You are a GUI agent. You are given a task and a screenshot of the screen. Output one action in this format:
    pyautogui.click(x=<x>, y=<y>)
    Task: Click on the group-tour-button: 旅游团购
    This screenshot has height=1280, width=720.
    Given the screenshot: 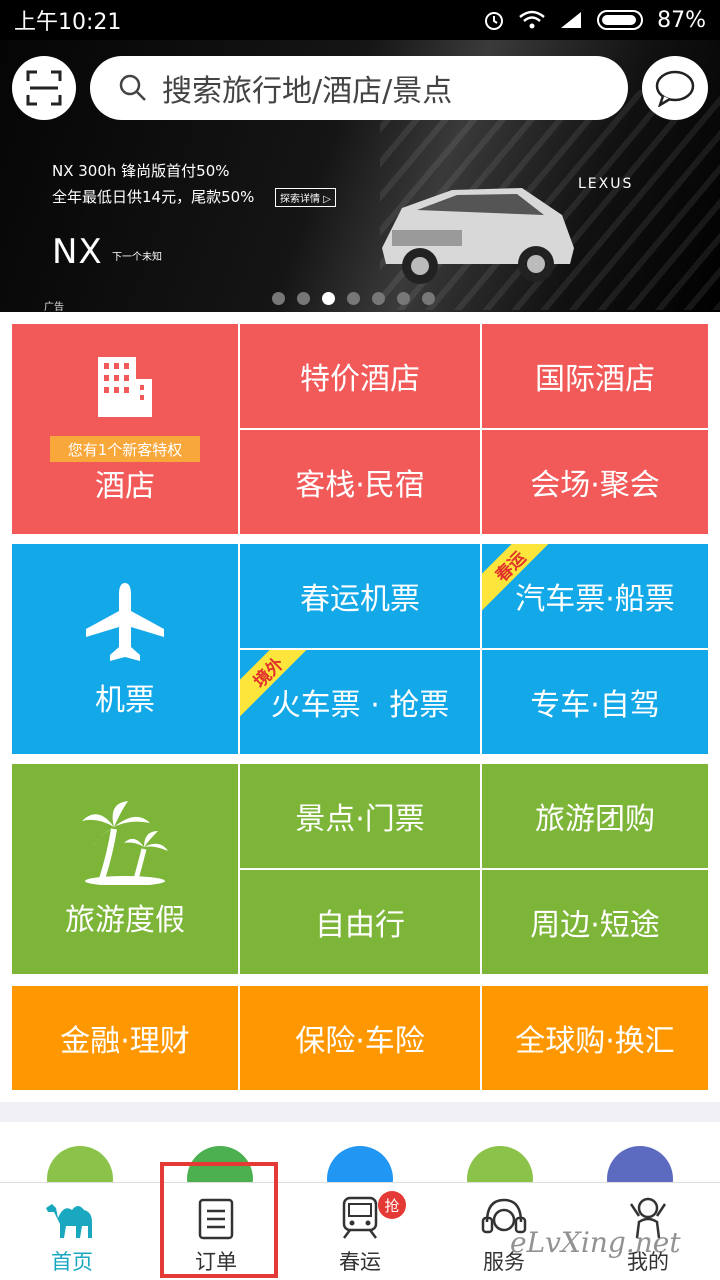 What is the action you would take?
    pyautogui.click(x=595, y=816)
    